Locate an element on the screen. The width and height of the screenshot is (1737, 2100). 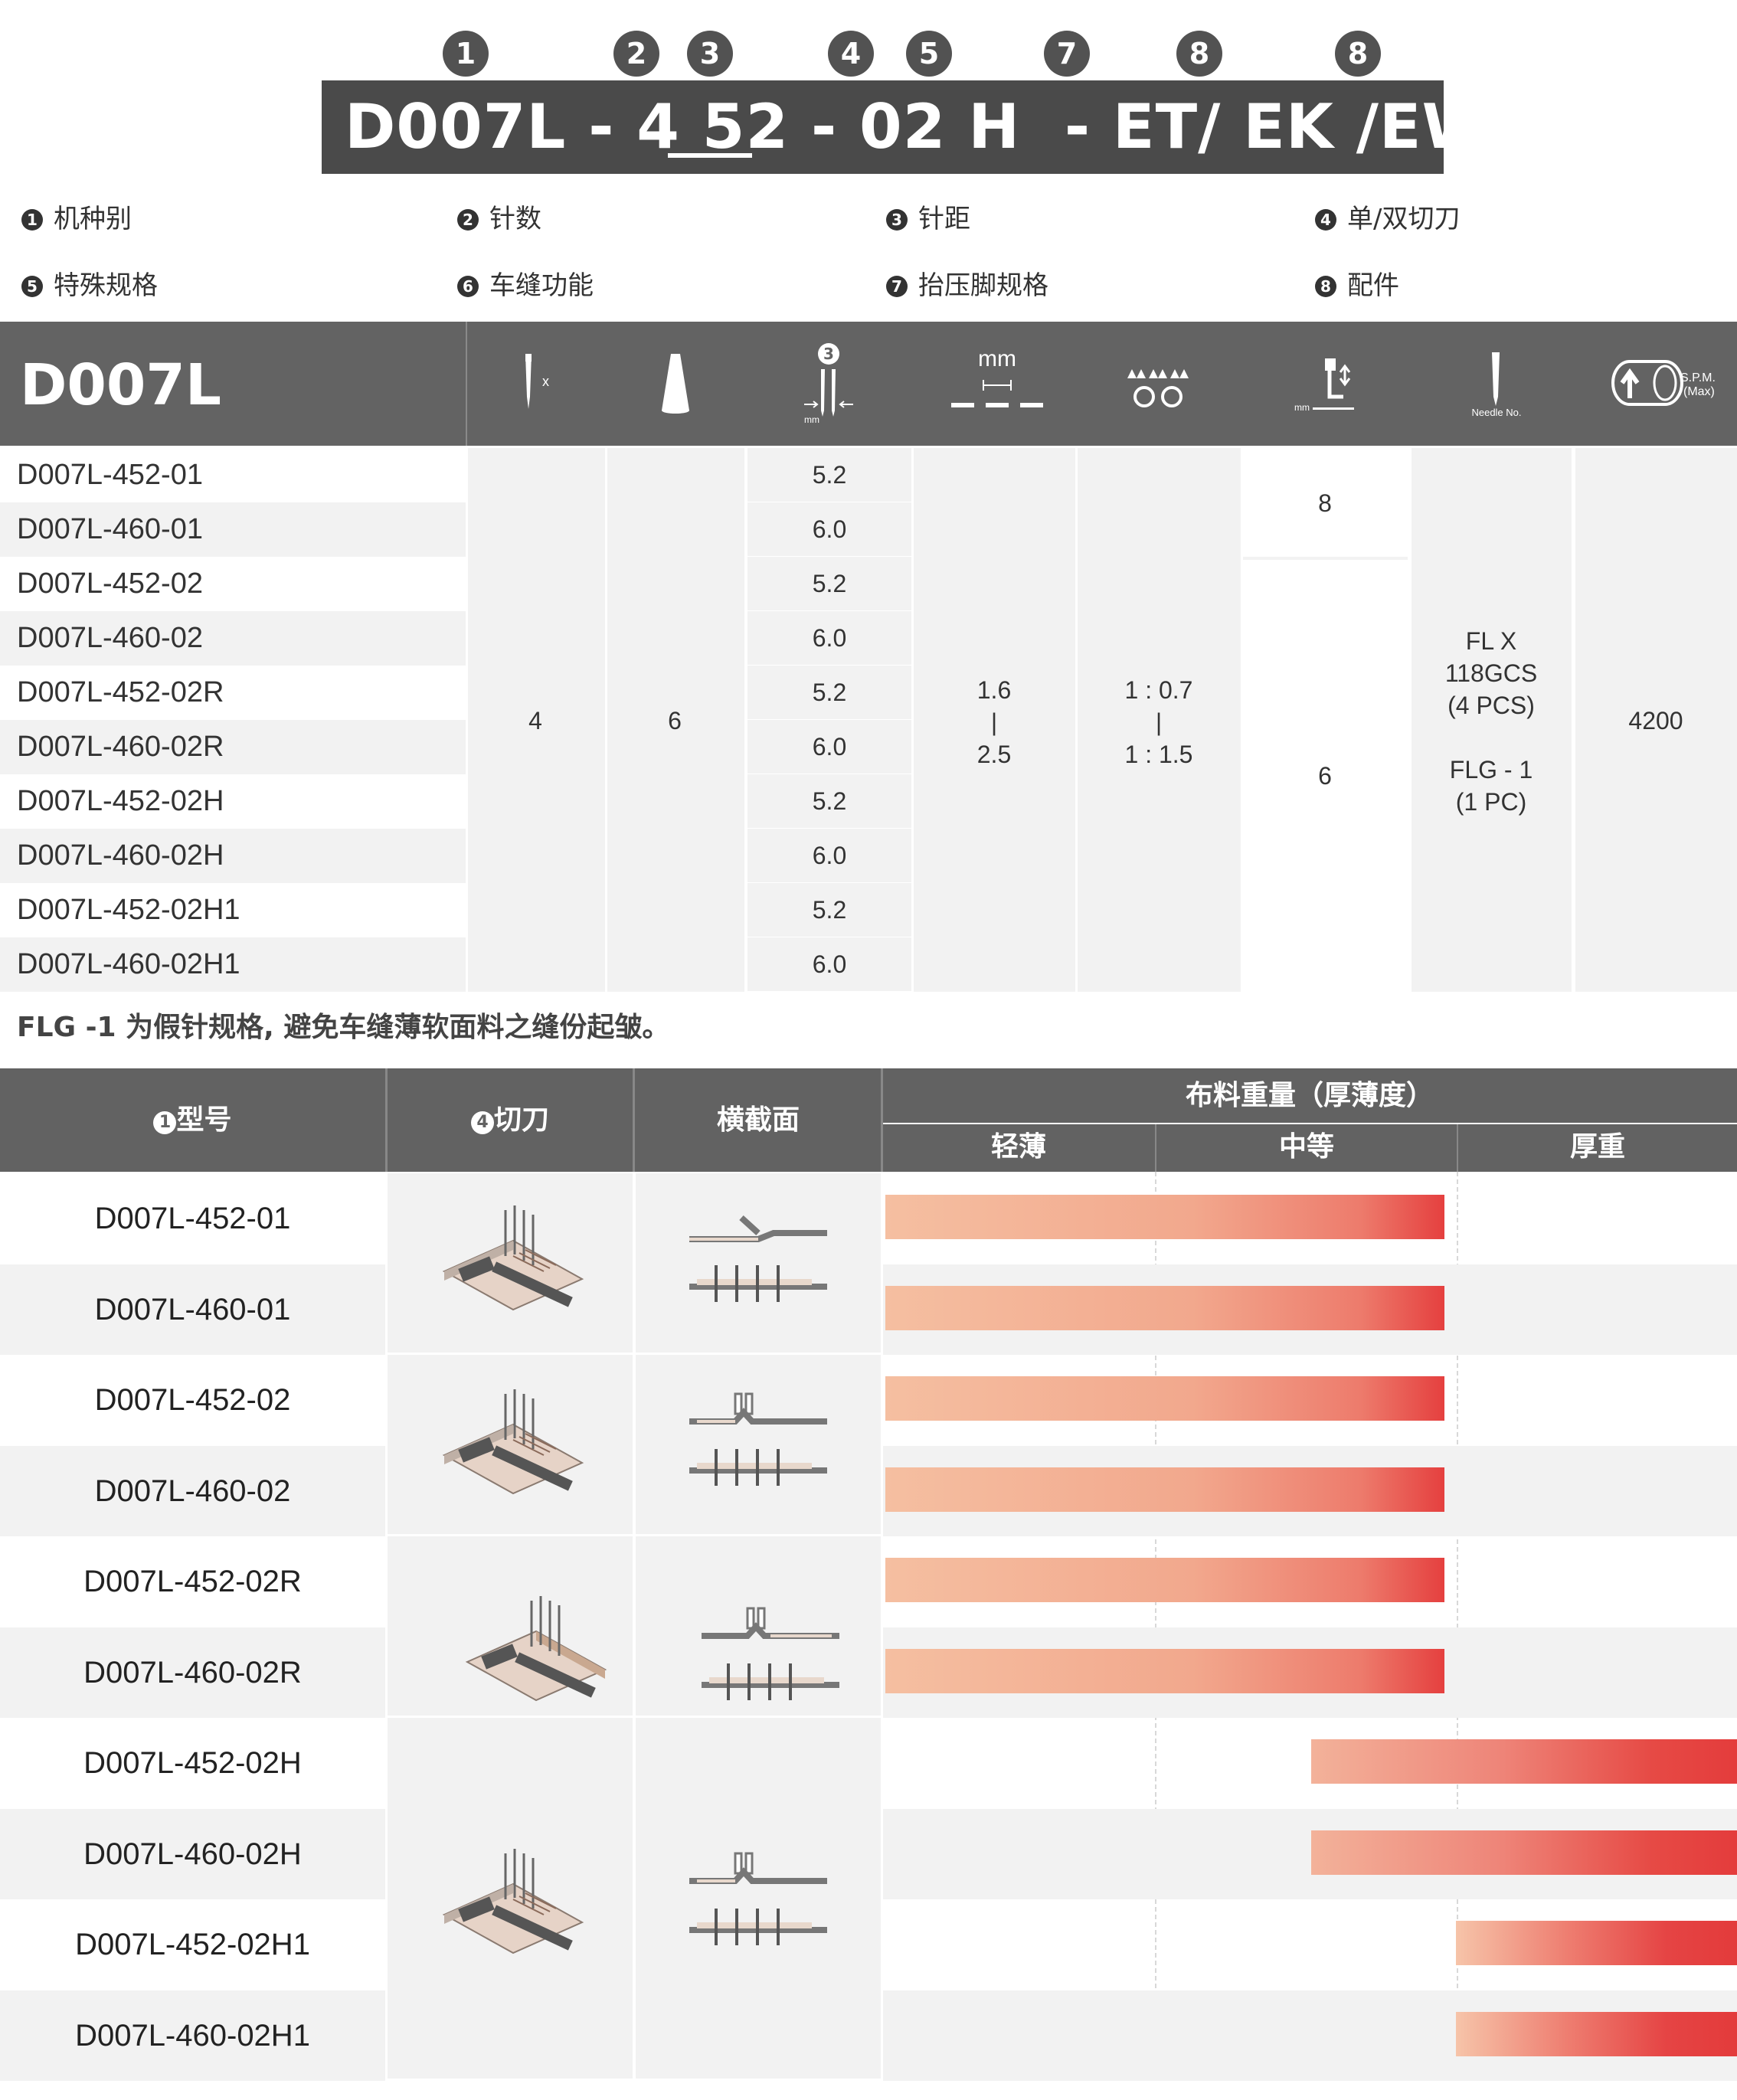
weight-row-model: D007L-460-01 is located at coordinates (192, 1309).